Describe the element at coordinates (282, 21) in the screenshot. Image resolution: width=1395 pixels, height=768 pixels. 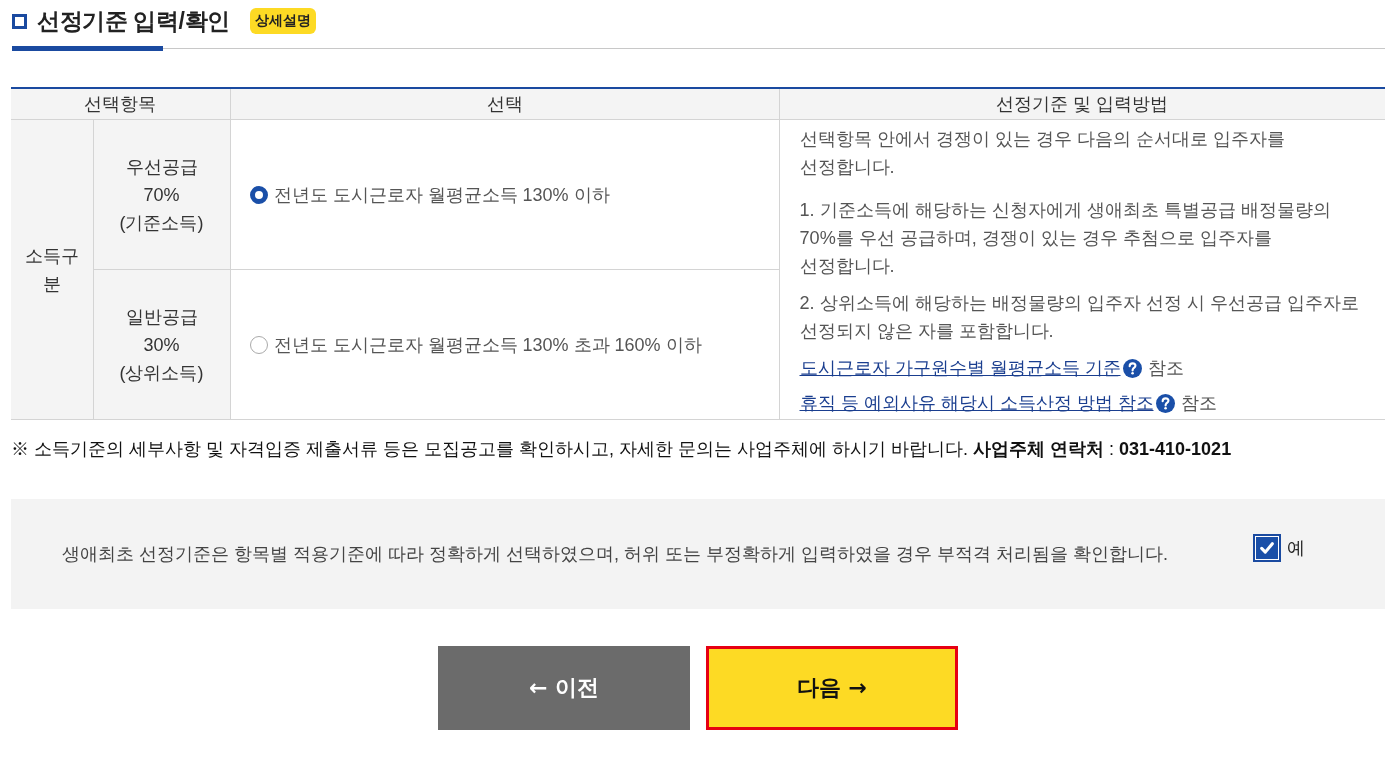
I see `details-button: 상세설명` at that location.